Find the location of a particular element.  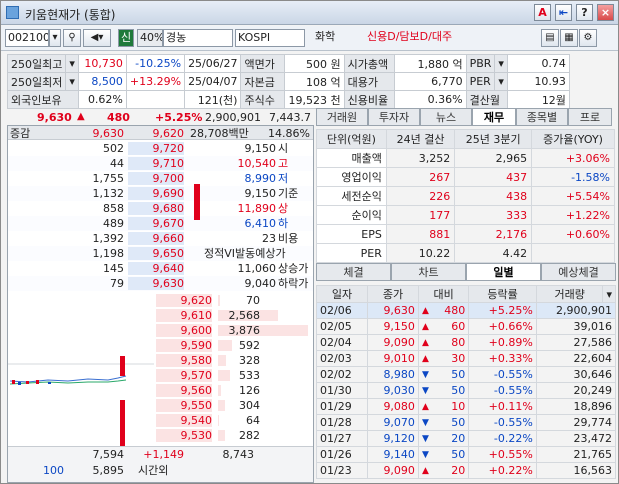

fin-cell: 333 is located at coordinates (493, 215).